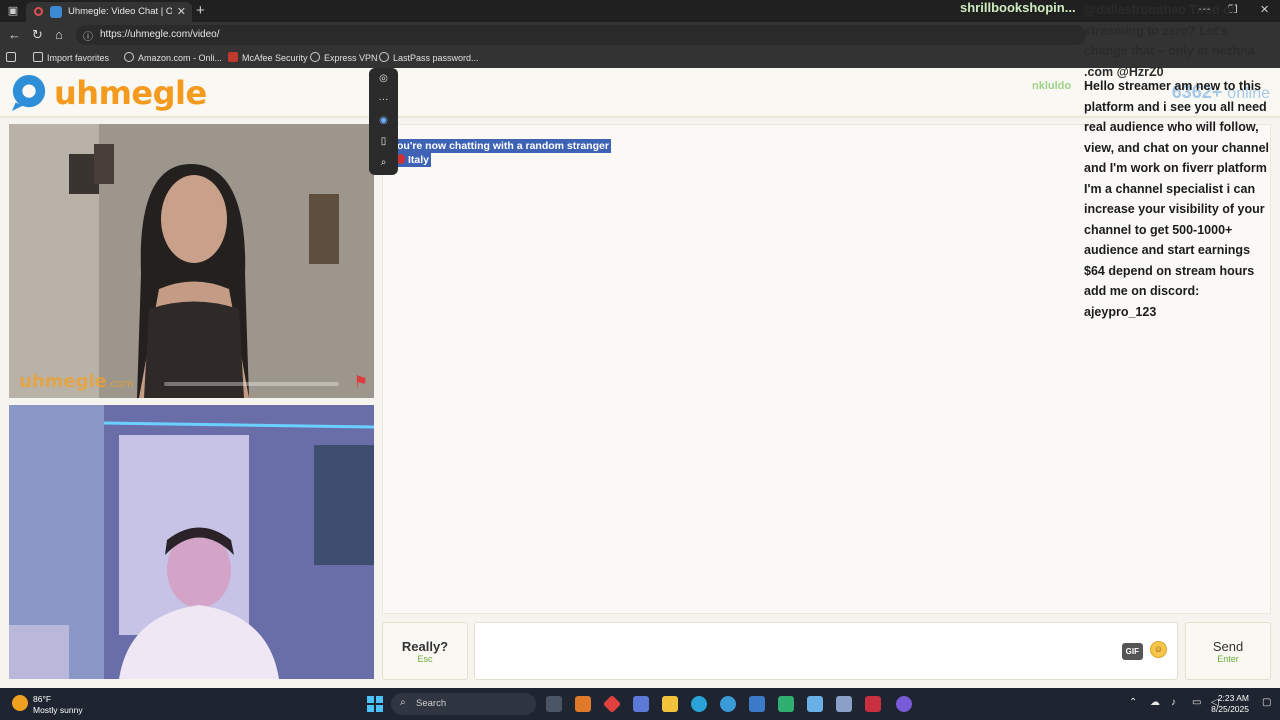  What do you see at coordinates (383, 141) in the screenshot?
I see `copy-icon: ▯` at bounding box center [383, 141].